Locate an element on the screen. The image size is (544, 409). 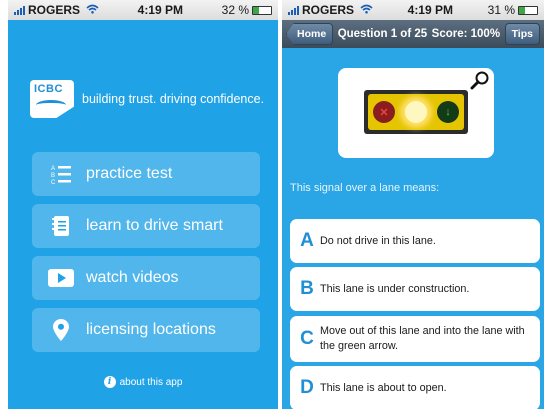
menu-label: watch videos is located at coordinates (132, 277).